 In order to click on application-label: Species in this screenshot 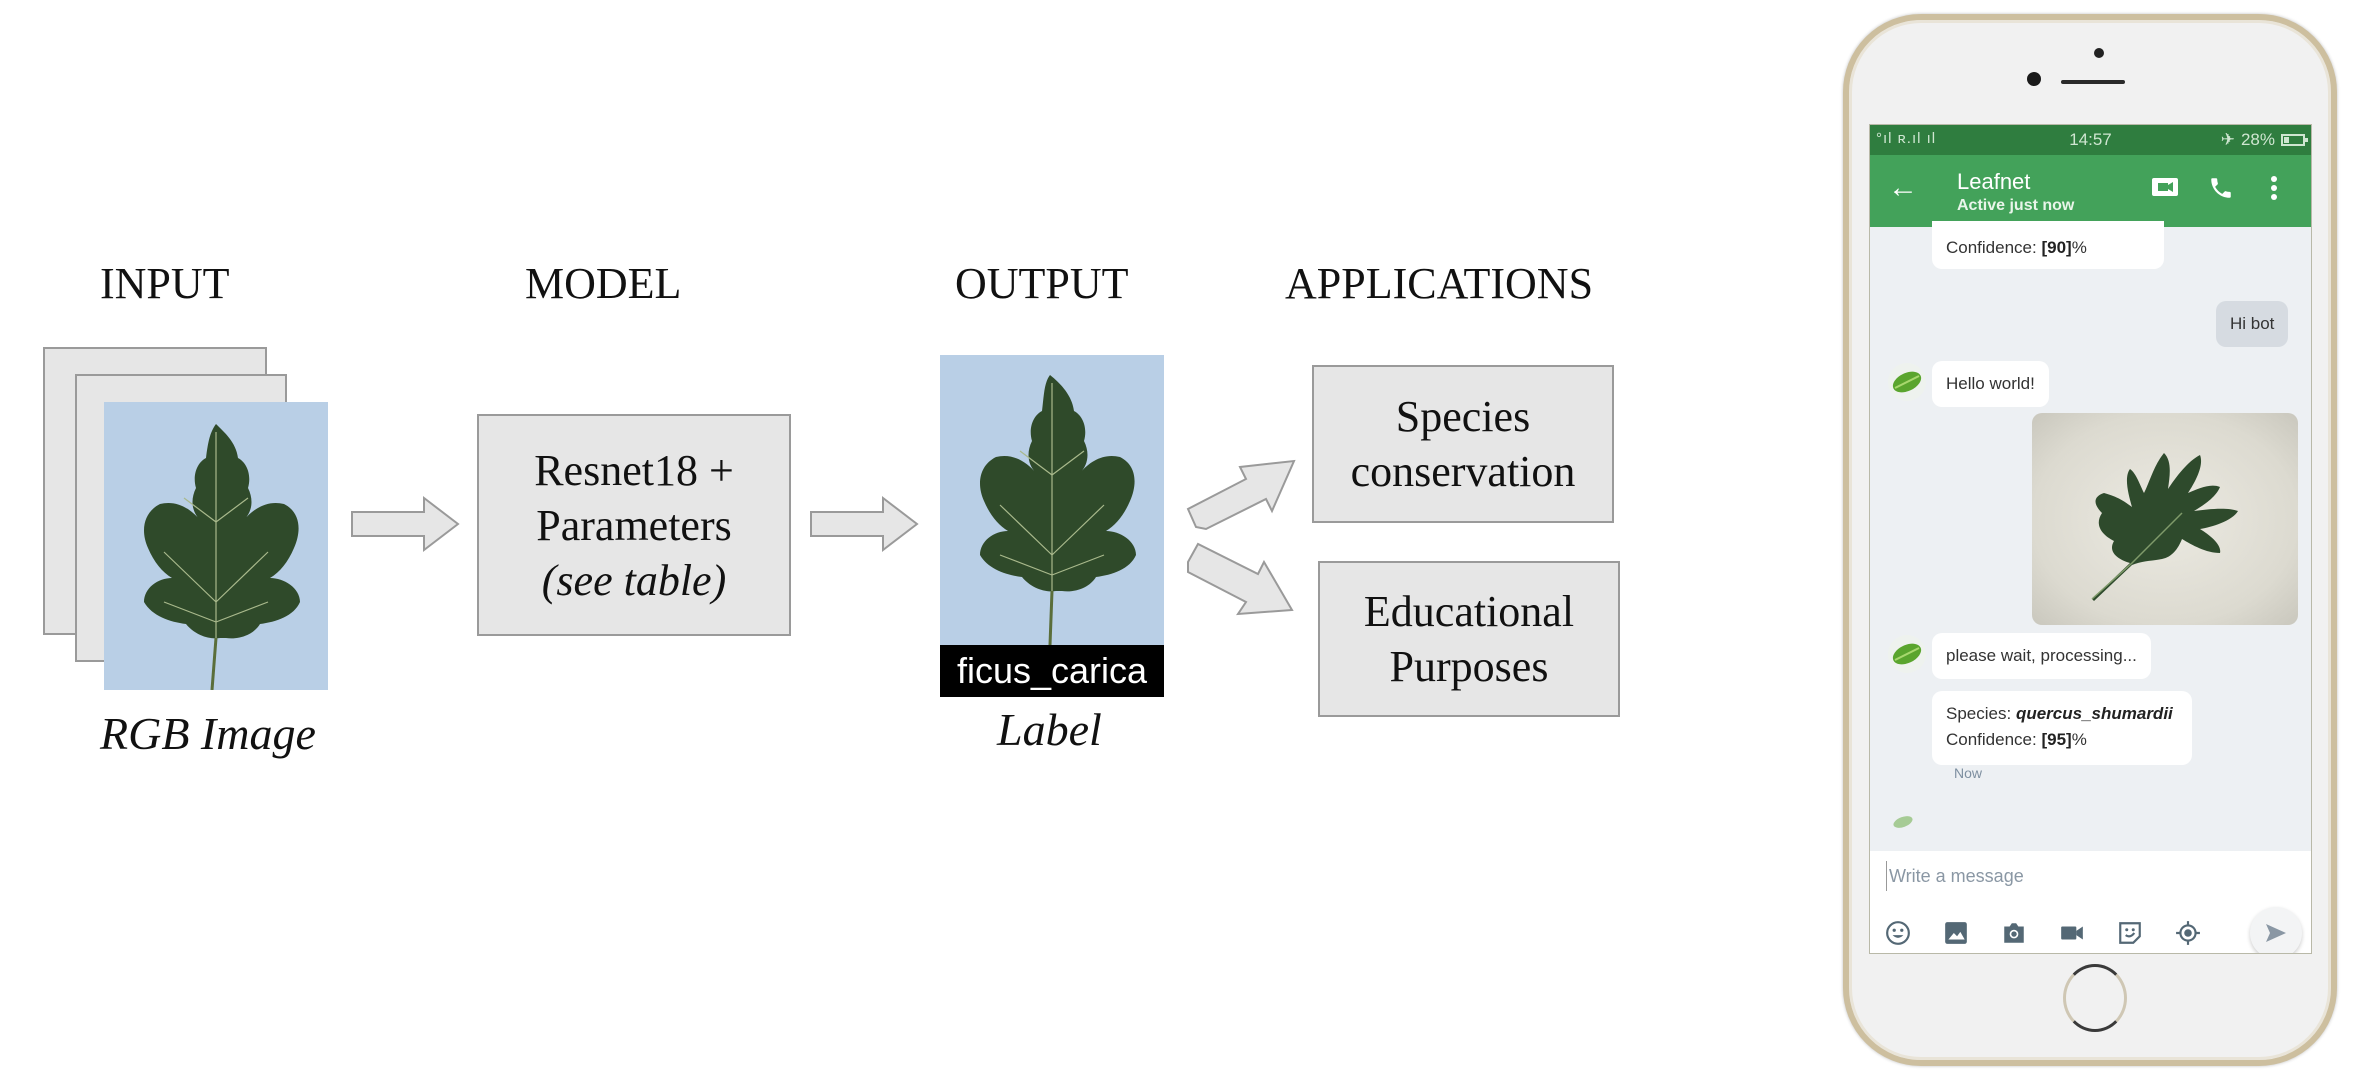, I will do `click(1463, 416)`.